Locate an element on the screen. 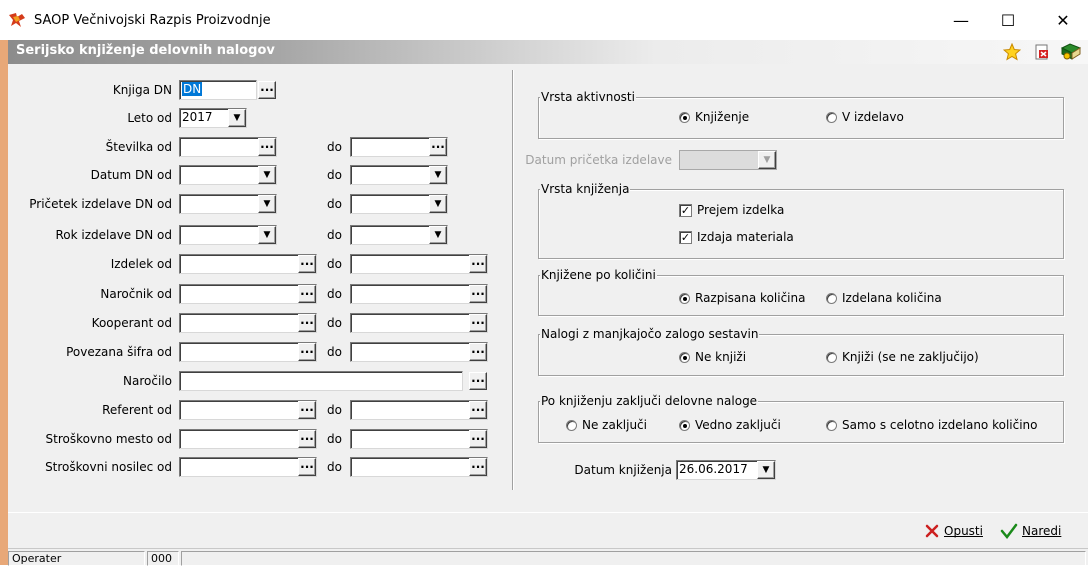  datum-dn-od-dropdown-button: ▼ is located at coordinates (267, 175).